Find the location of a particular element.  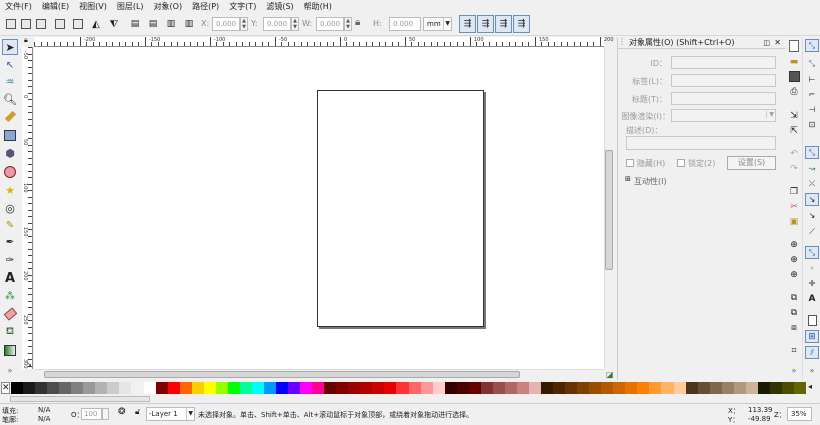

unlink-clone-button: ⧈ is located at coordinates (794, 327).